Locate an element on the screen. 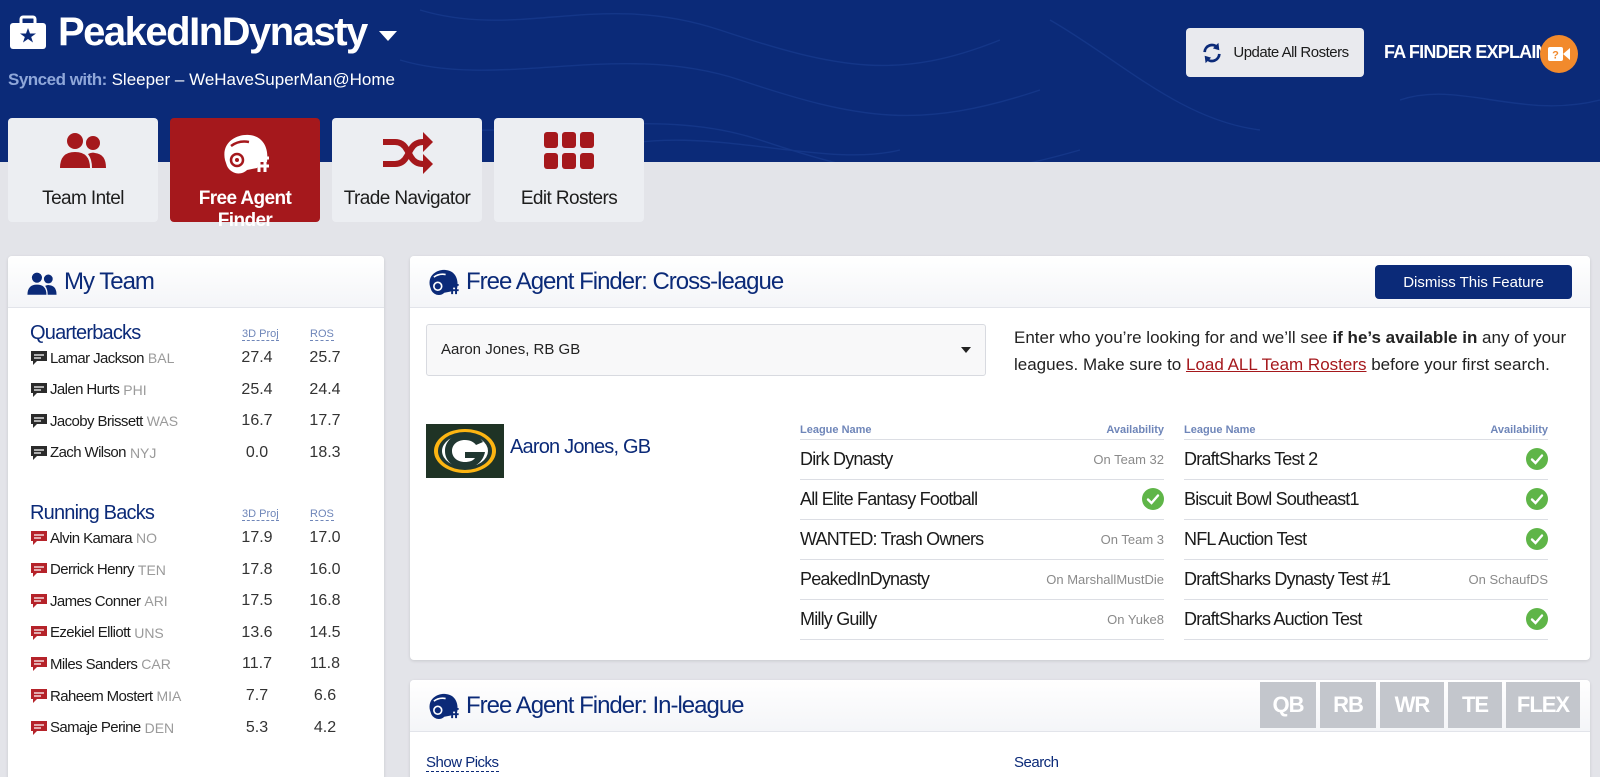 This screenshot has height=777, width=1600. player-team: WAS is located at coordinates (162, 421).